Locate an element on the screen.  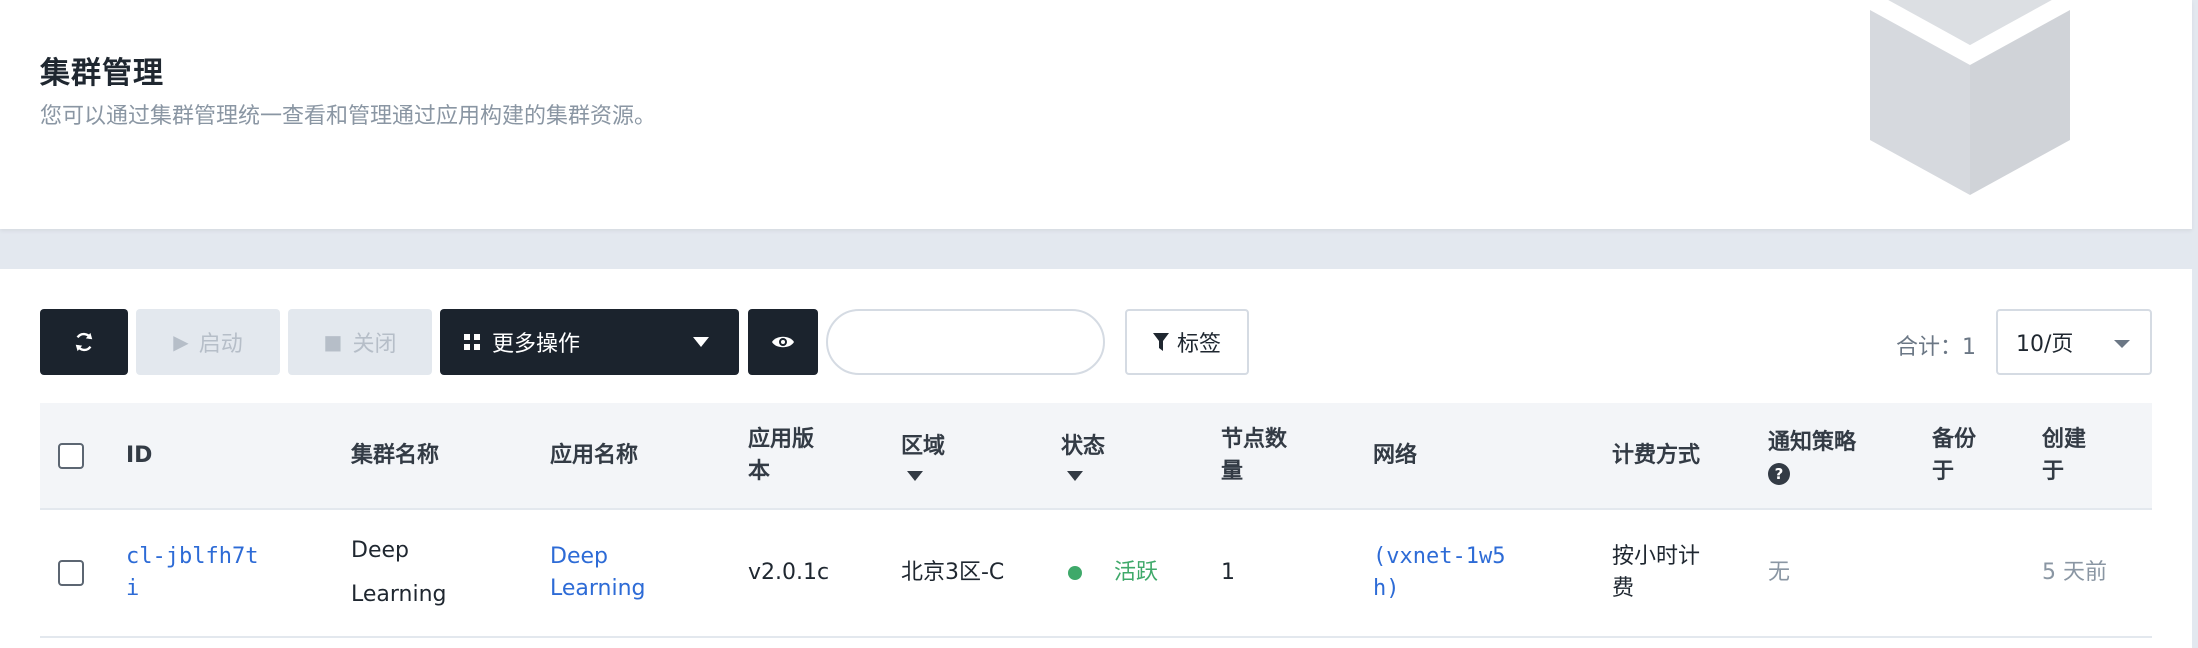
total-count: 合计：1 is located at coordinates (1936, 347).